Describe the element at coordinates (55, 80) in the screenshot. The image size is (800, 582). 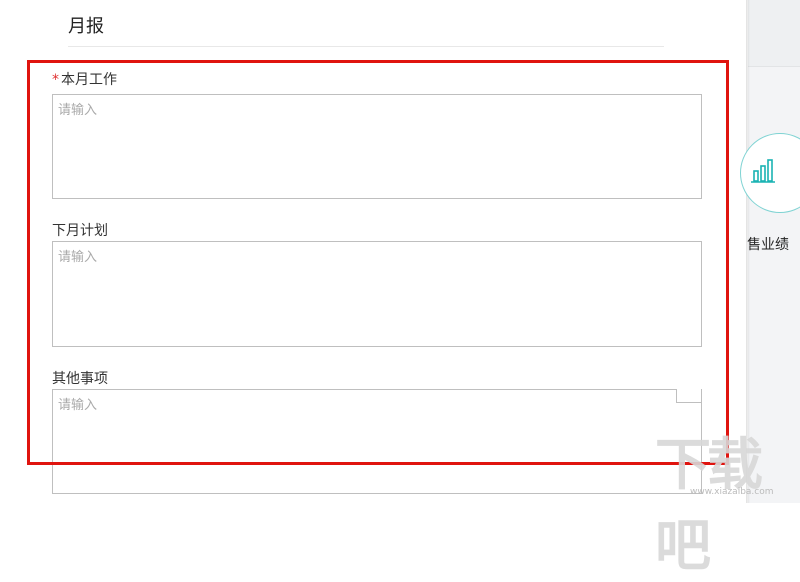
I see `required-asterisk: *` at that location.